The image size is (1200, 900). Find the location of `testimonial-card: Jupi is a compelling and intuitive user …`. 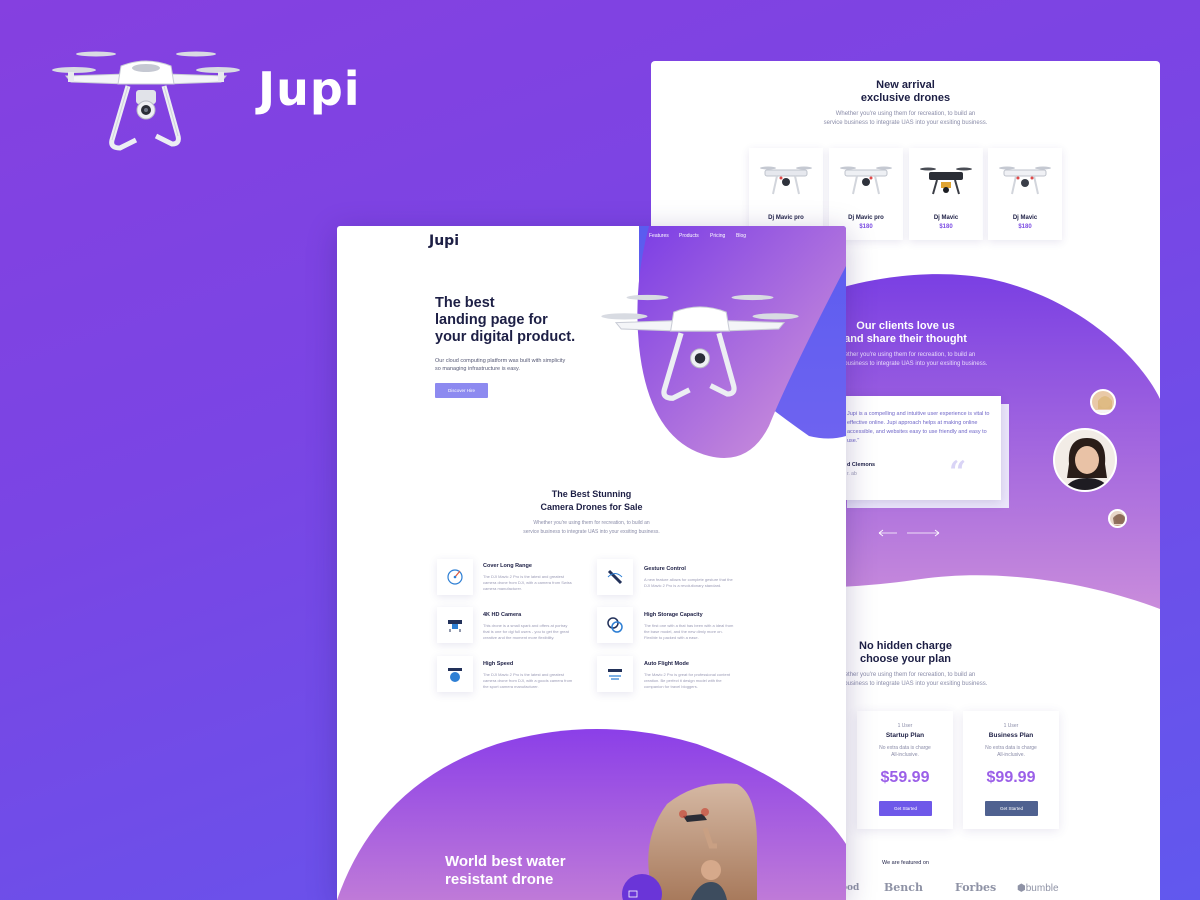

testimonial-card: Jupi is a compelling and intuitive user … is located at coordinates (921, 448).